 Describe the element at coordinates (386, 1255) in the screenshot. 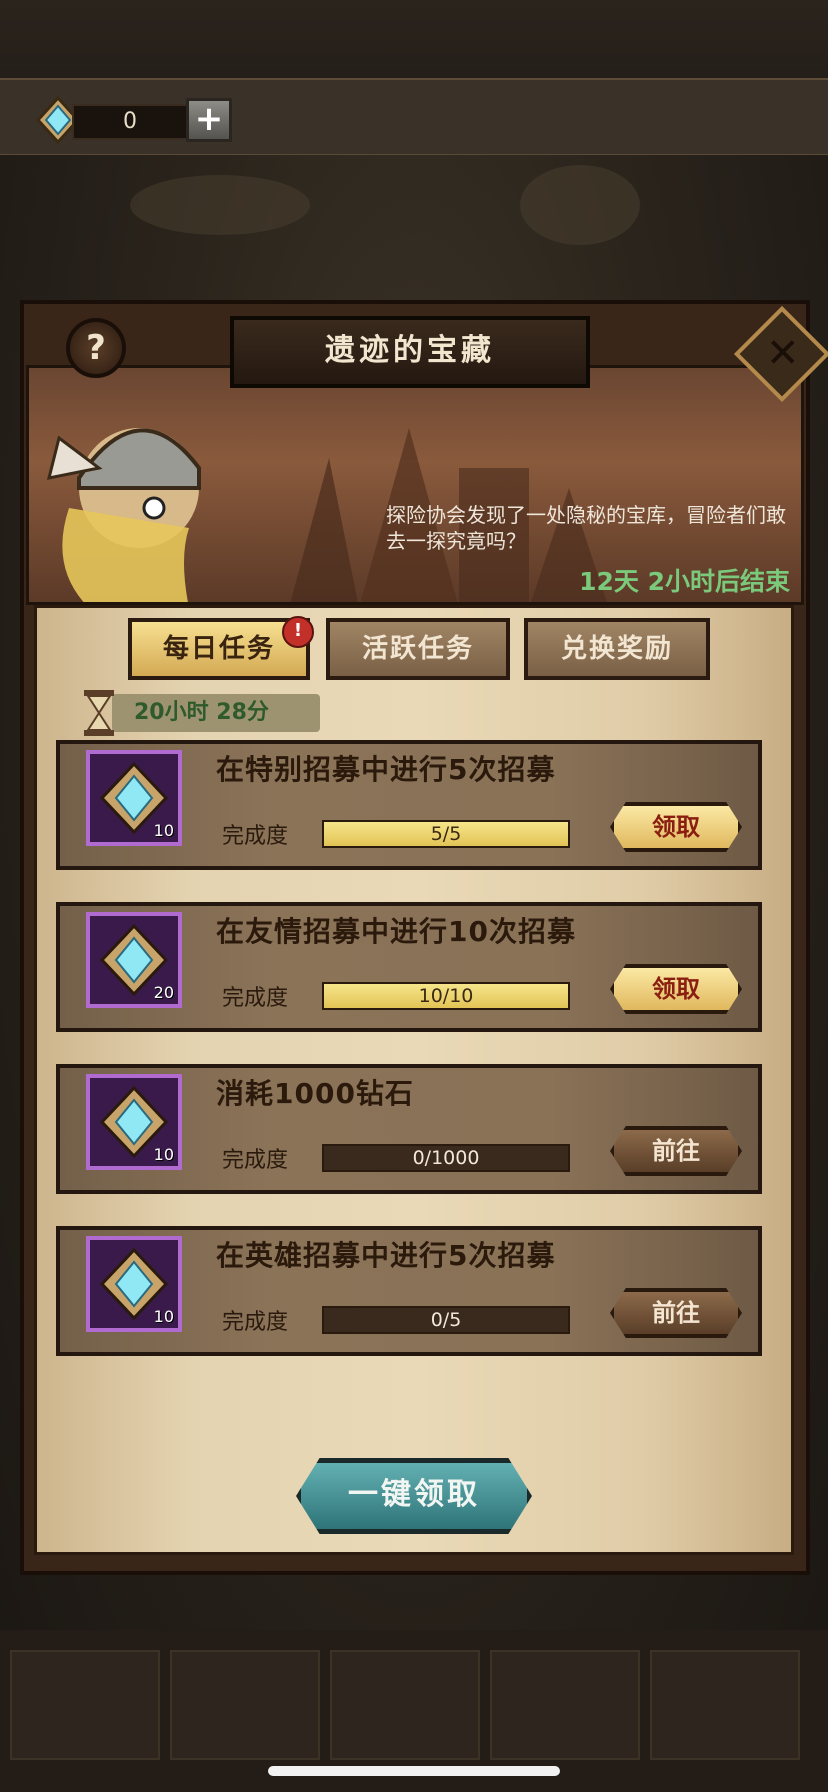

I see `task-title: 在英雄招募中进行5次招募` at that location.